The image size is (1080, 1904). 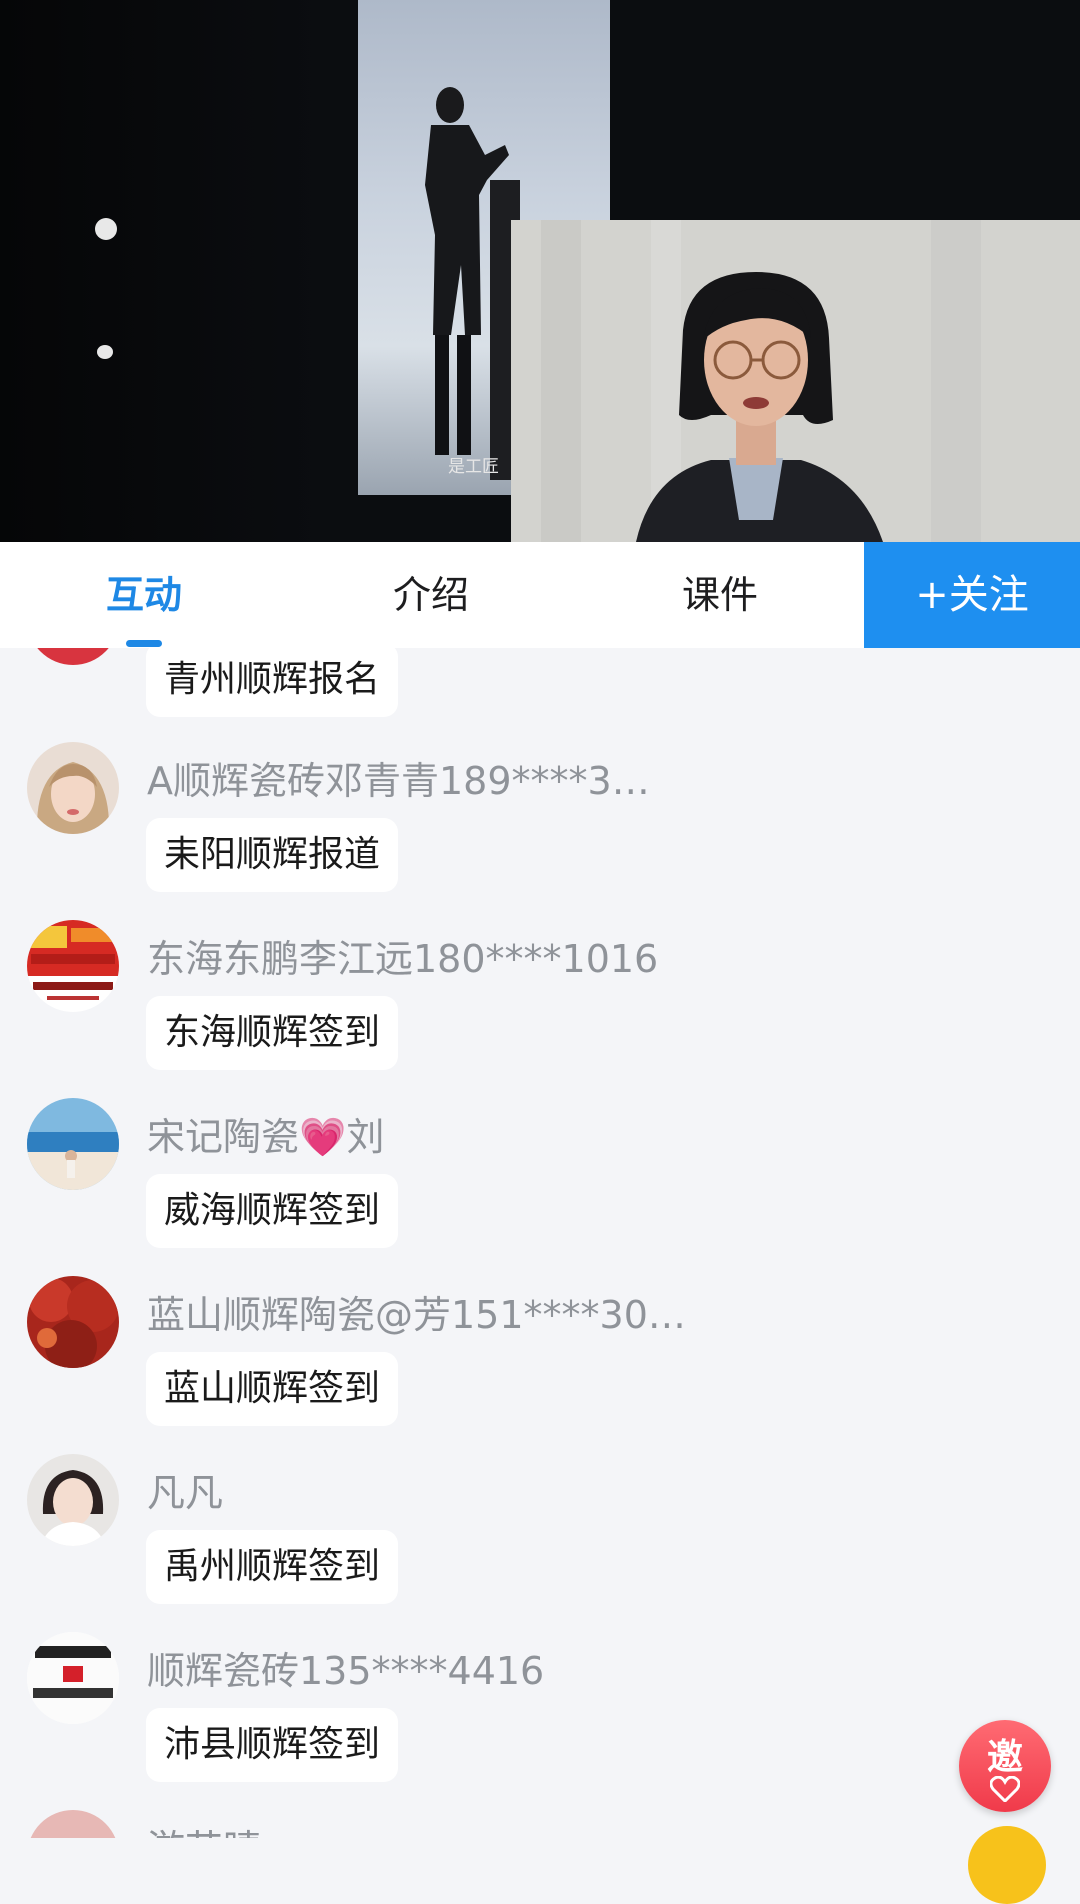 I want to click on follow-button: +关注, so click(x=972, y=595).